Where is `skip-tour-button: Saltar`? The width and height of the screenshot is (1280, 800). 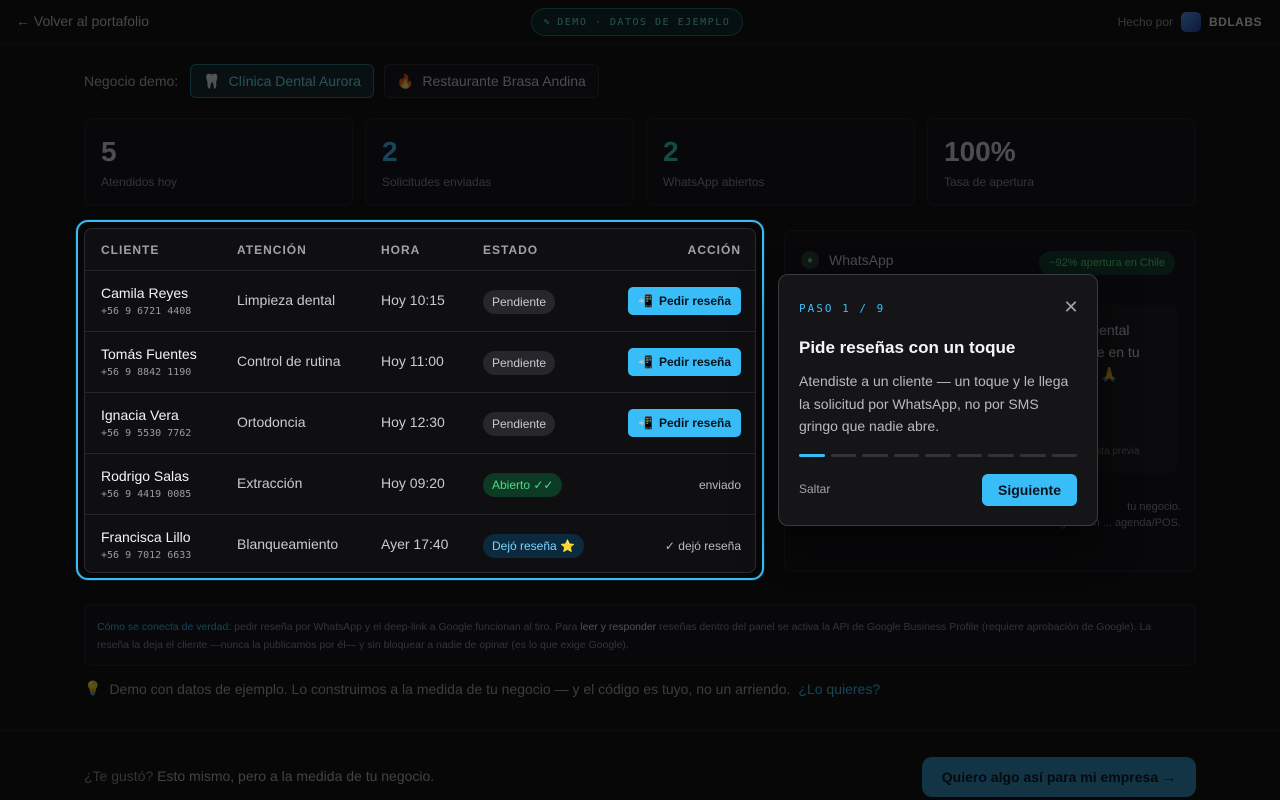
skip-tour-button: Saltar is located at coordinates (814, 489).